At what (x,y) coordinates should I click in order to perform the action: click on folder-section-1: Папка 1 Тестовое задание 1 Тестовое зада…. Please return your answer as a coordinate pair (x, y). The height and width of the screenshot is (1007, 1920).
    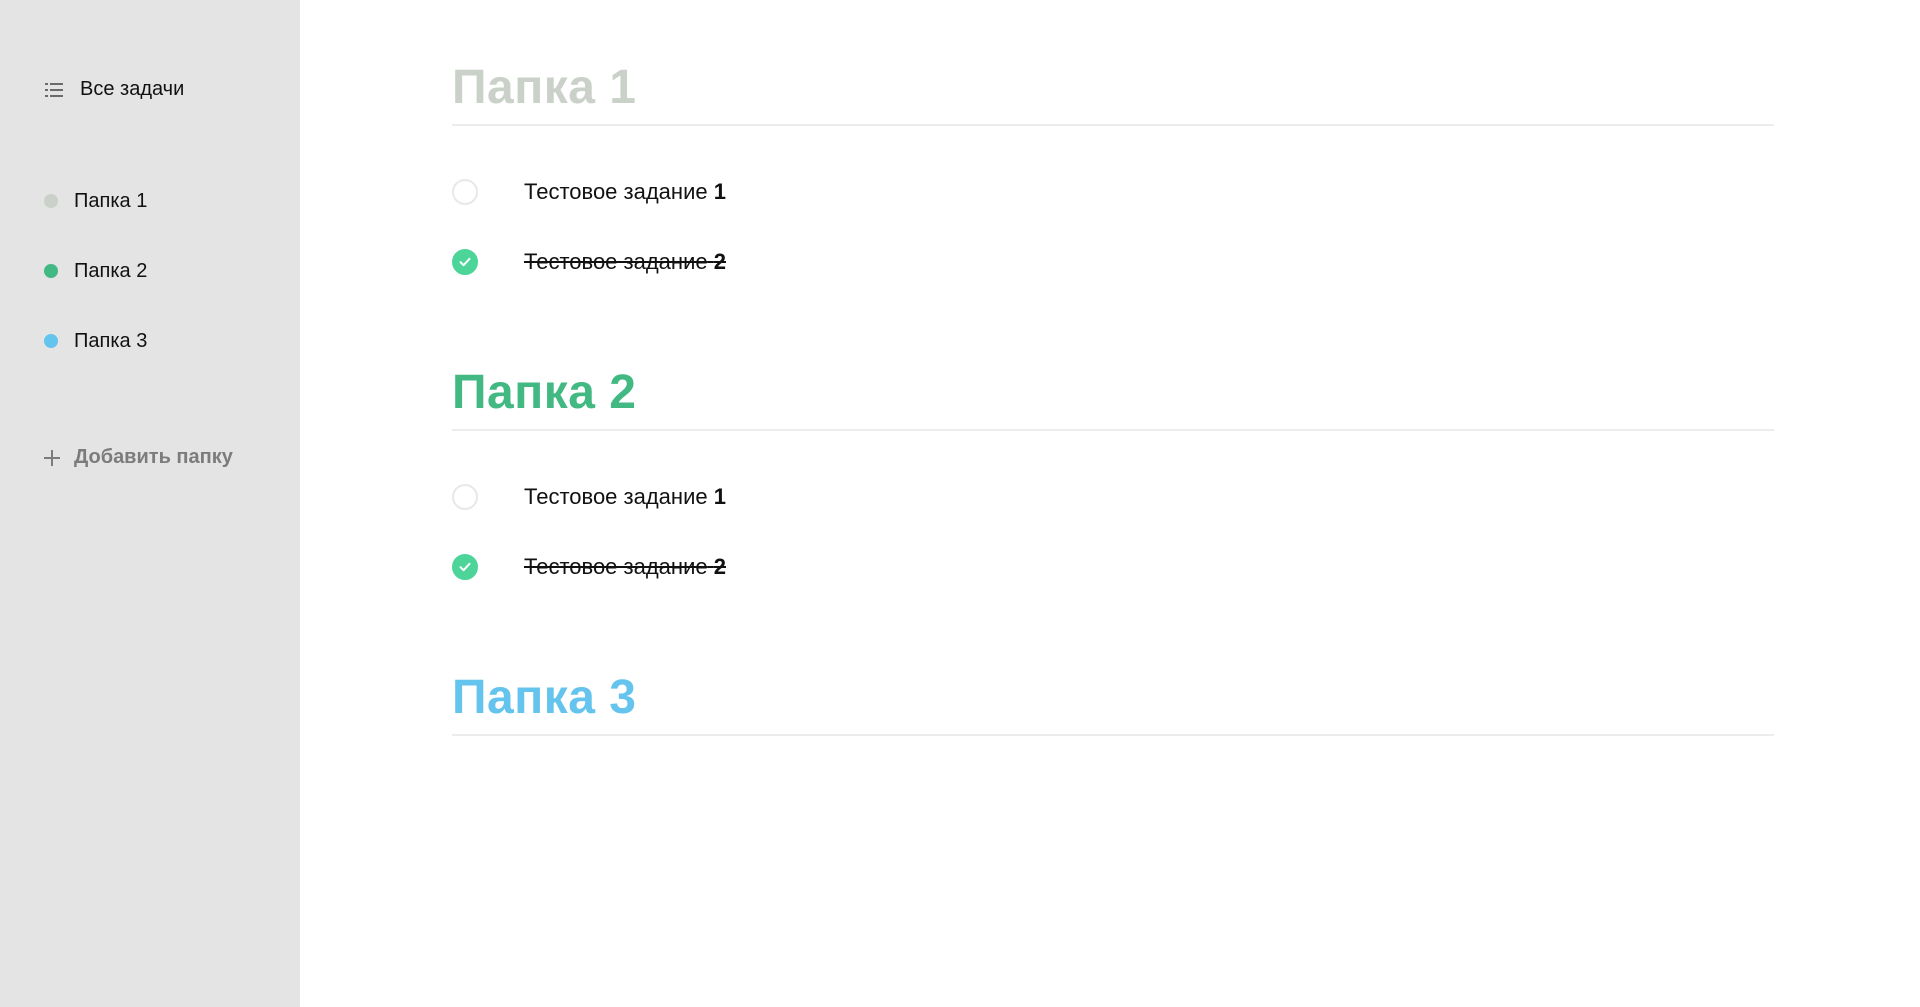
    Looking at the image, I should click on (1113, 169).